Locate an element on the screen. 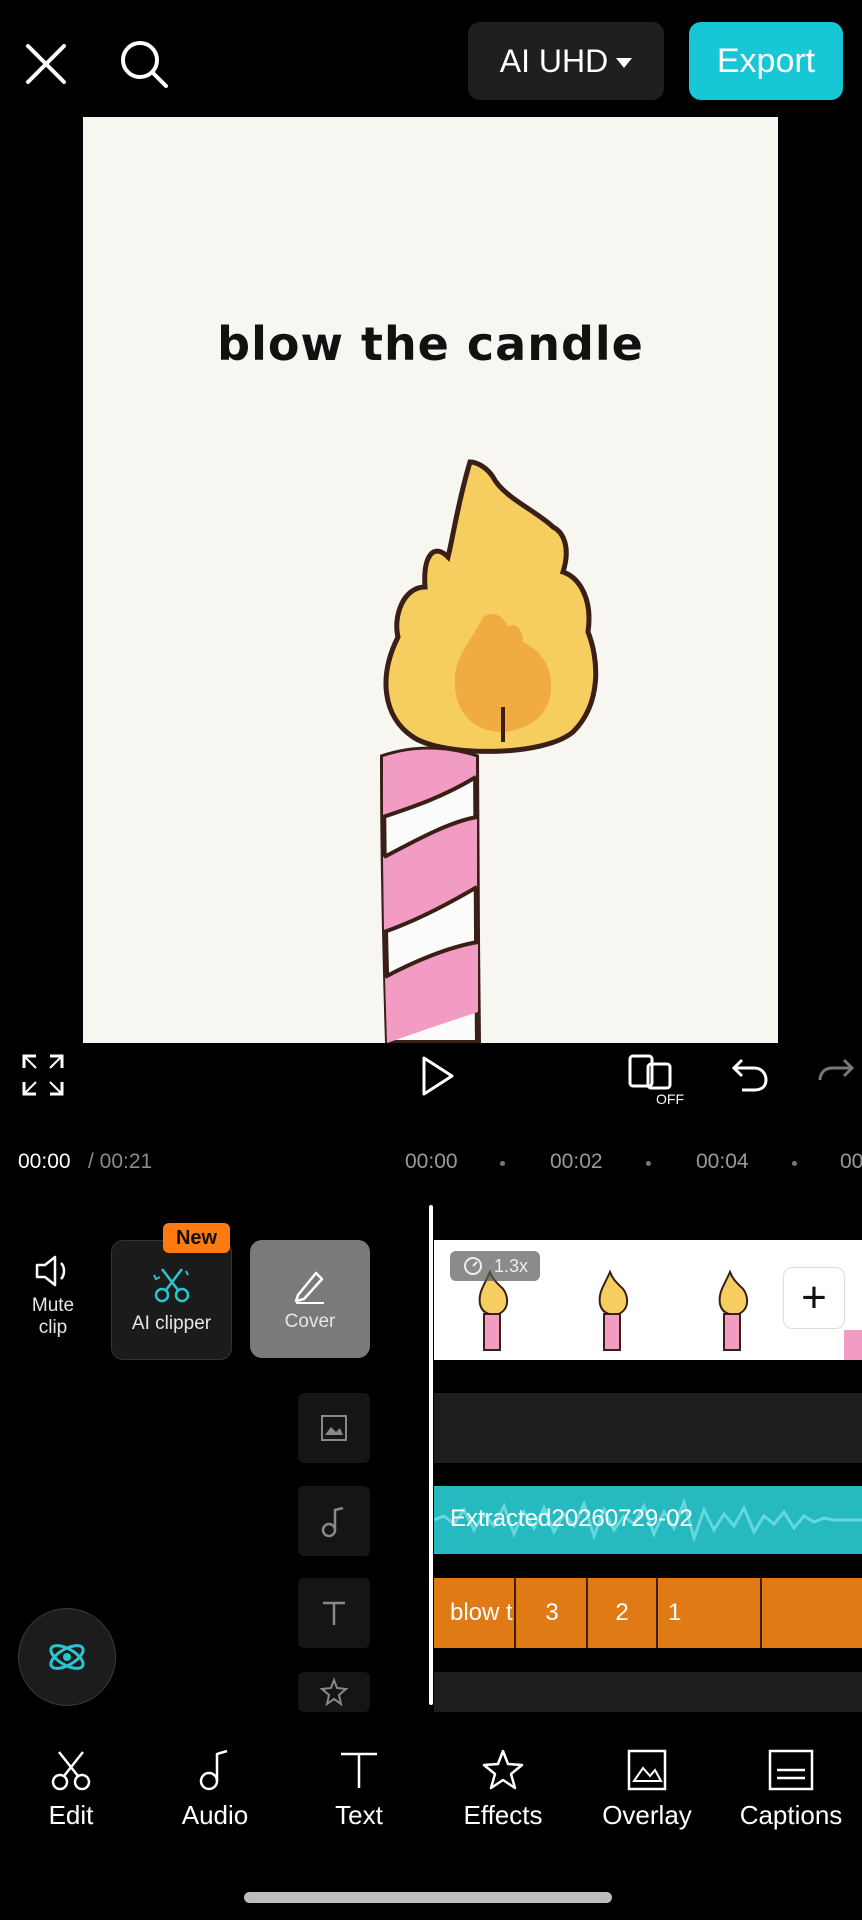  nav-text: Text is located at coordinates (359, 1789).